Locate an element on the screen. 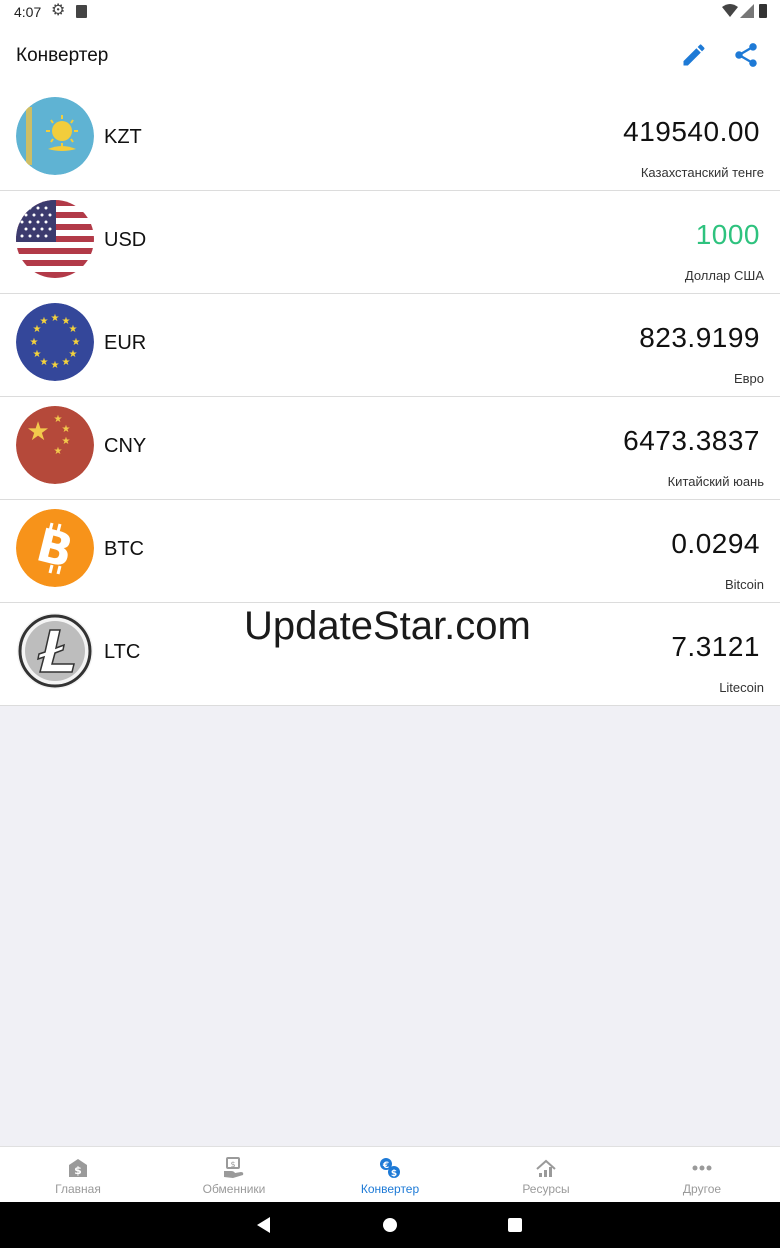 This screenshot has width=780, height=1248. back-icon is located at coordinates (264, 1225).